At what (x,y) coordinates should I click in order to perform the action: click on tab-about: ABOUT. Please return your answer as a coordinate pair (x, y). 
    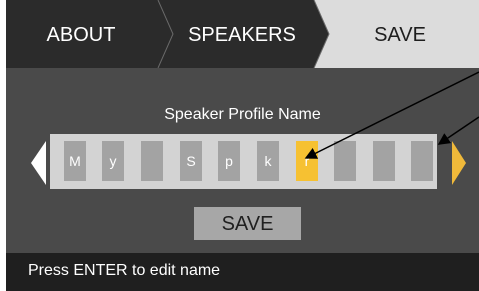
    Looking at the image, I should click on (81, 34).